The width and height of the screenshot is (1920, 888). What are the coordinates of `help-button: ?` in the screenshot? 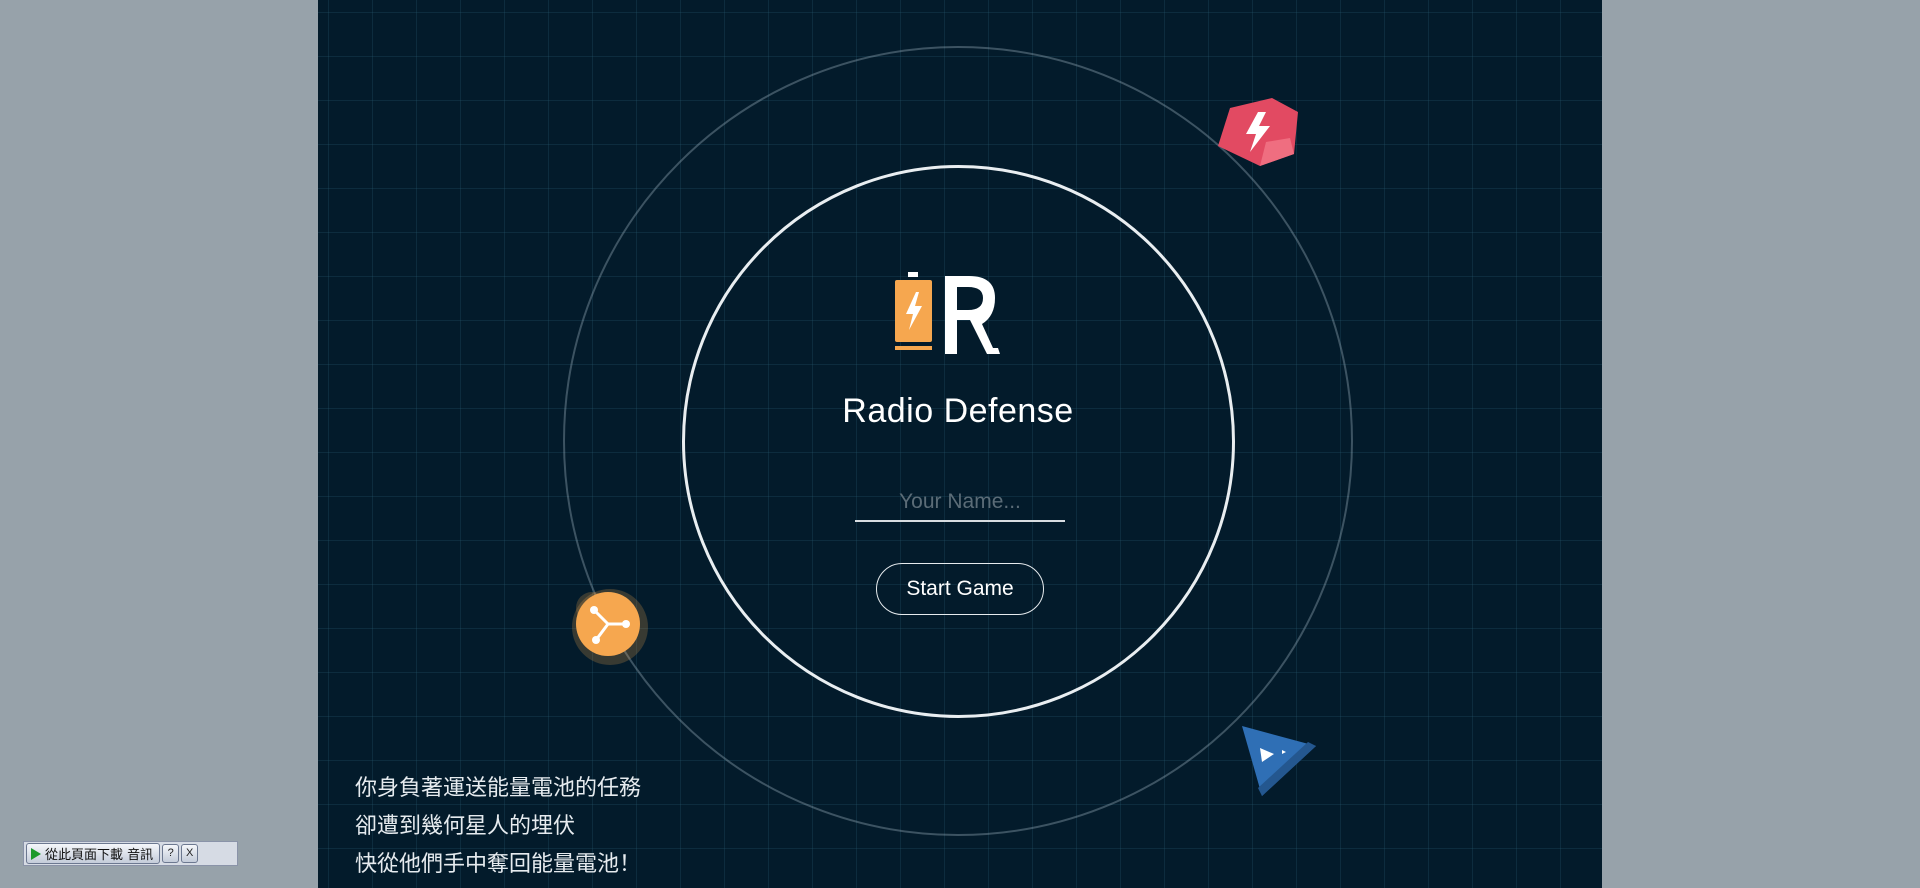 It's located at (171, 853).